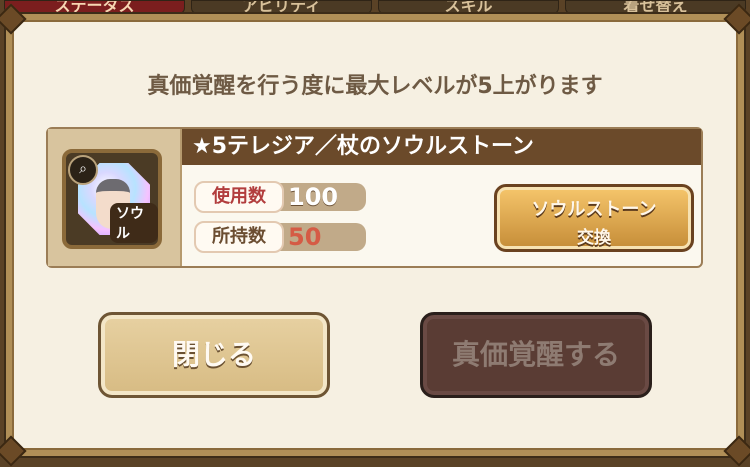  Describe the element at coordinates (94, 7) in the screenshot. I see `tab-status: ステータス` at that location.